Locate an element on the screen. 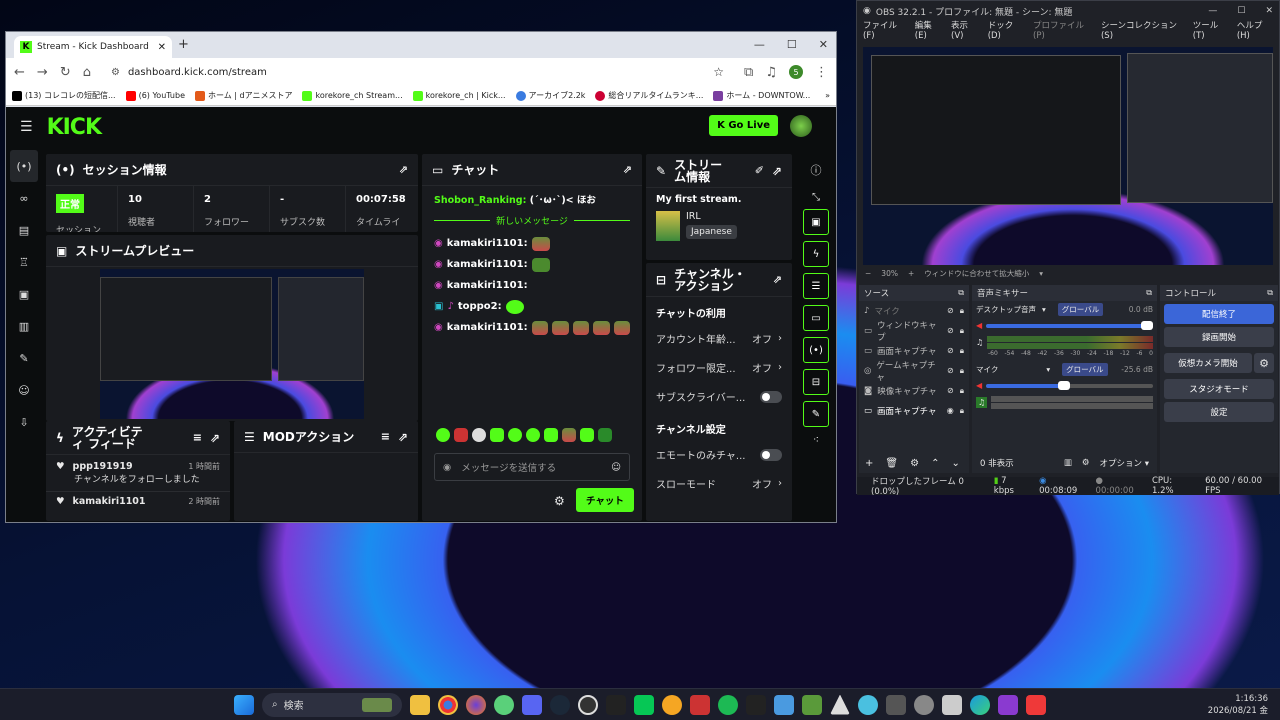  source-item: ◙ 映像キャプチャ ⊘ 🔒︎ is located at coordinates (914, 391).